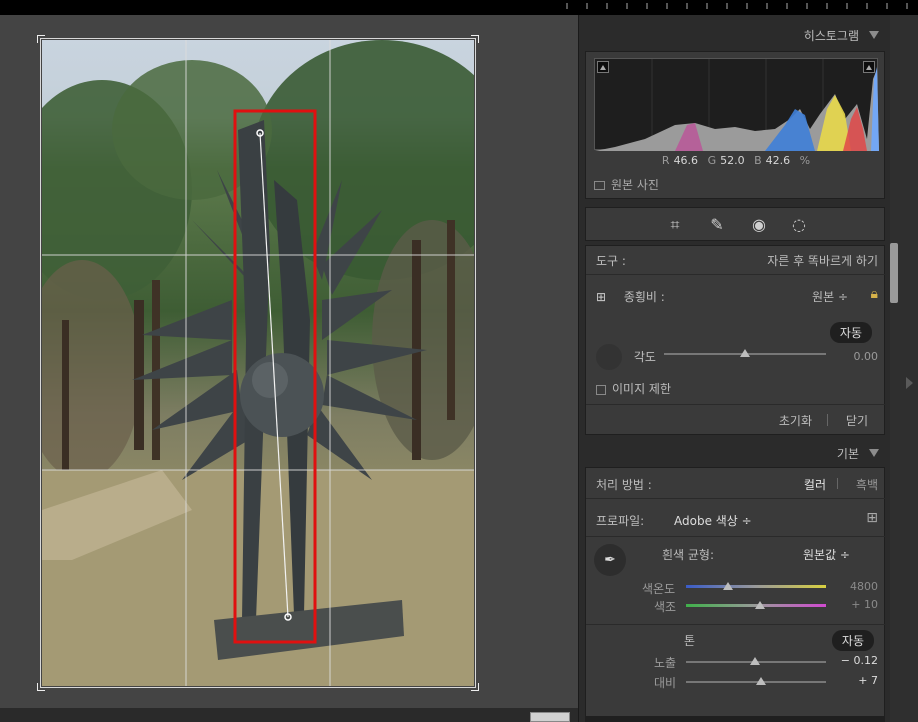 This screenshot has height=722, width=918. I want to click on temp-slider, so click(756, 586).